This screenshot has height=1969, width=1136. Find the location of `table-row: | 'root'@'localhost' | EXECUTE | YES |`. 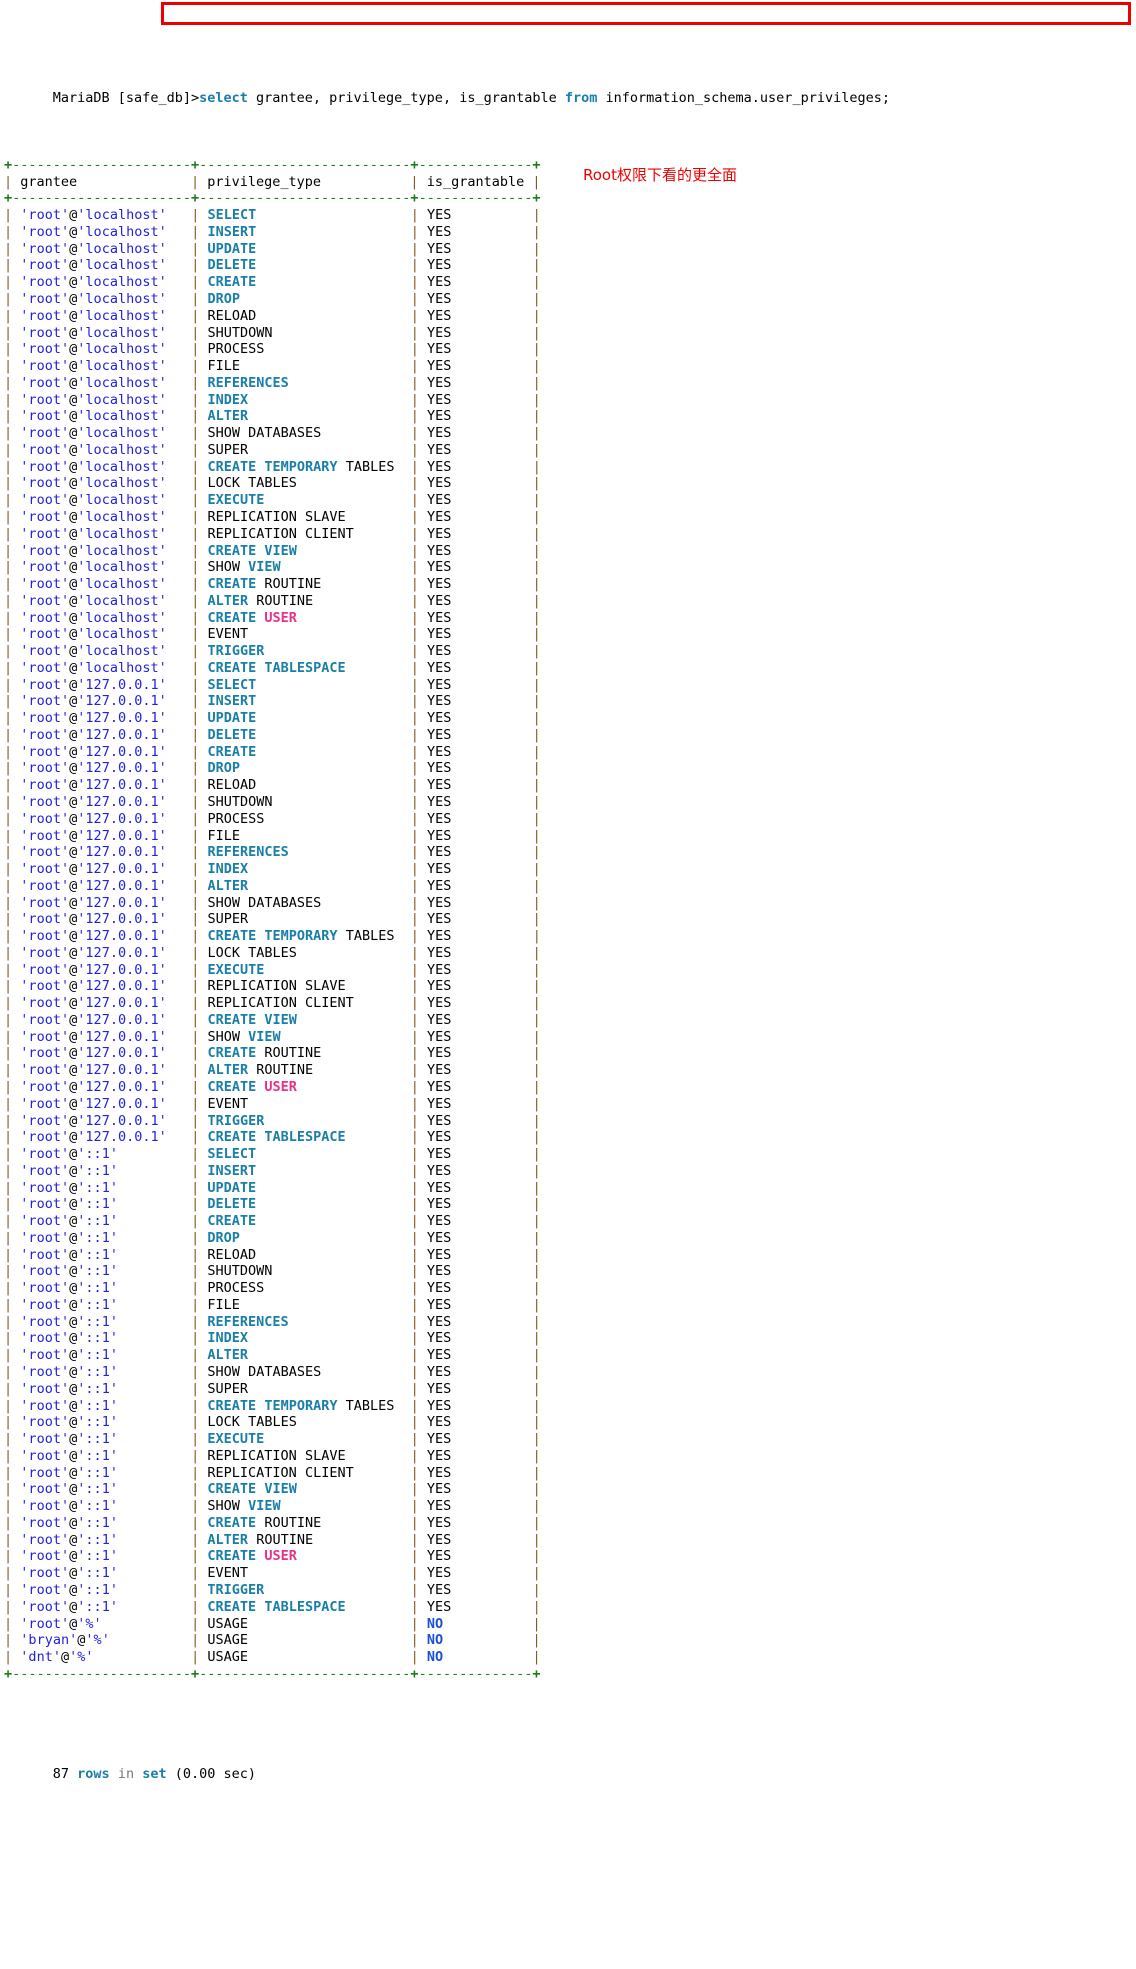

table-row: | 'root'@'localhost' | EXECUTE | YES | is located at coordinates (272, 500).